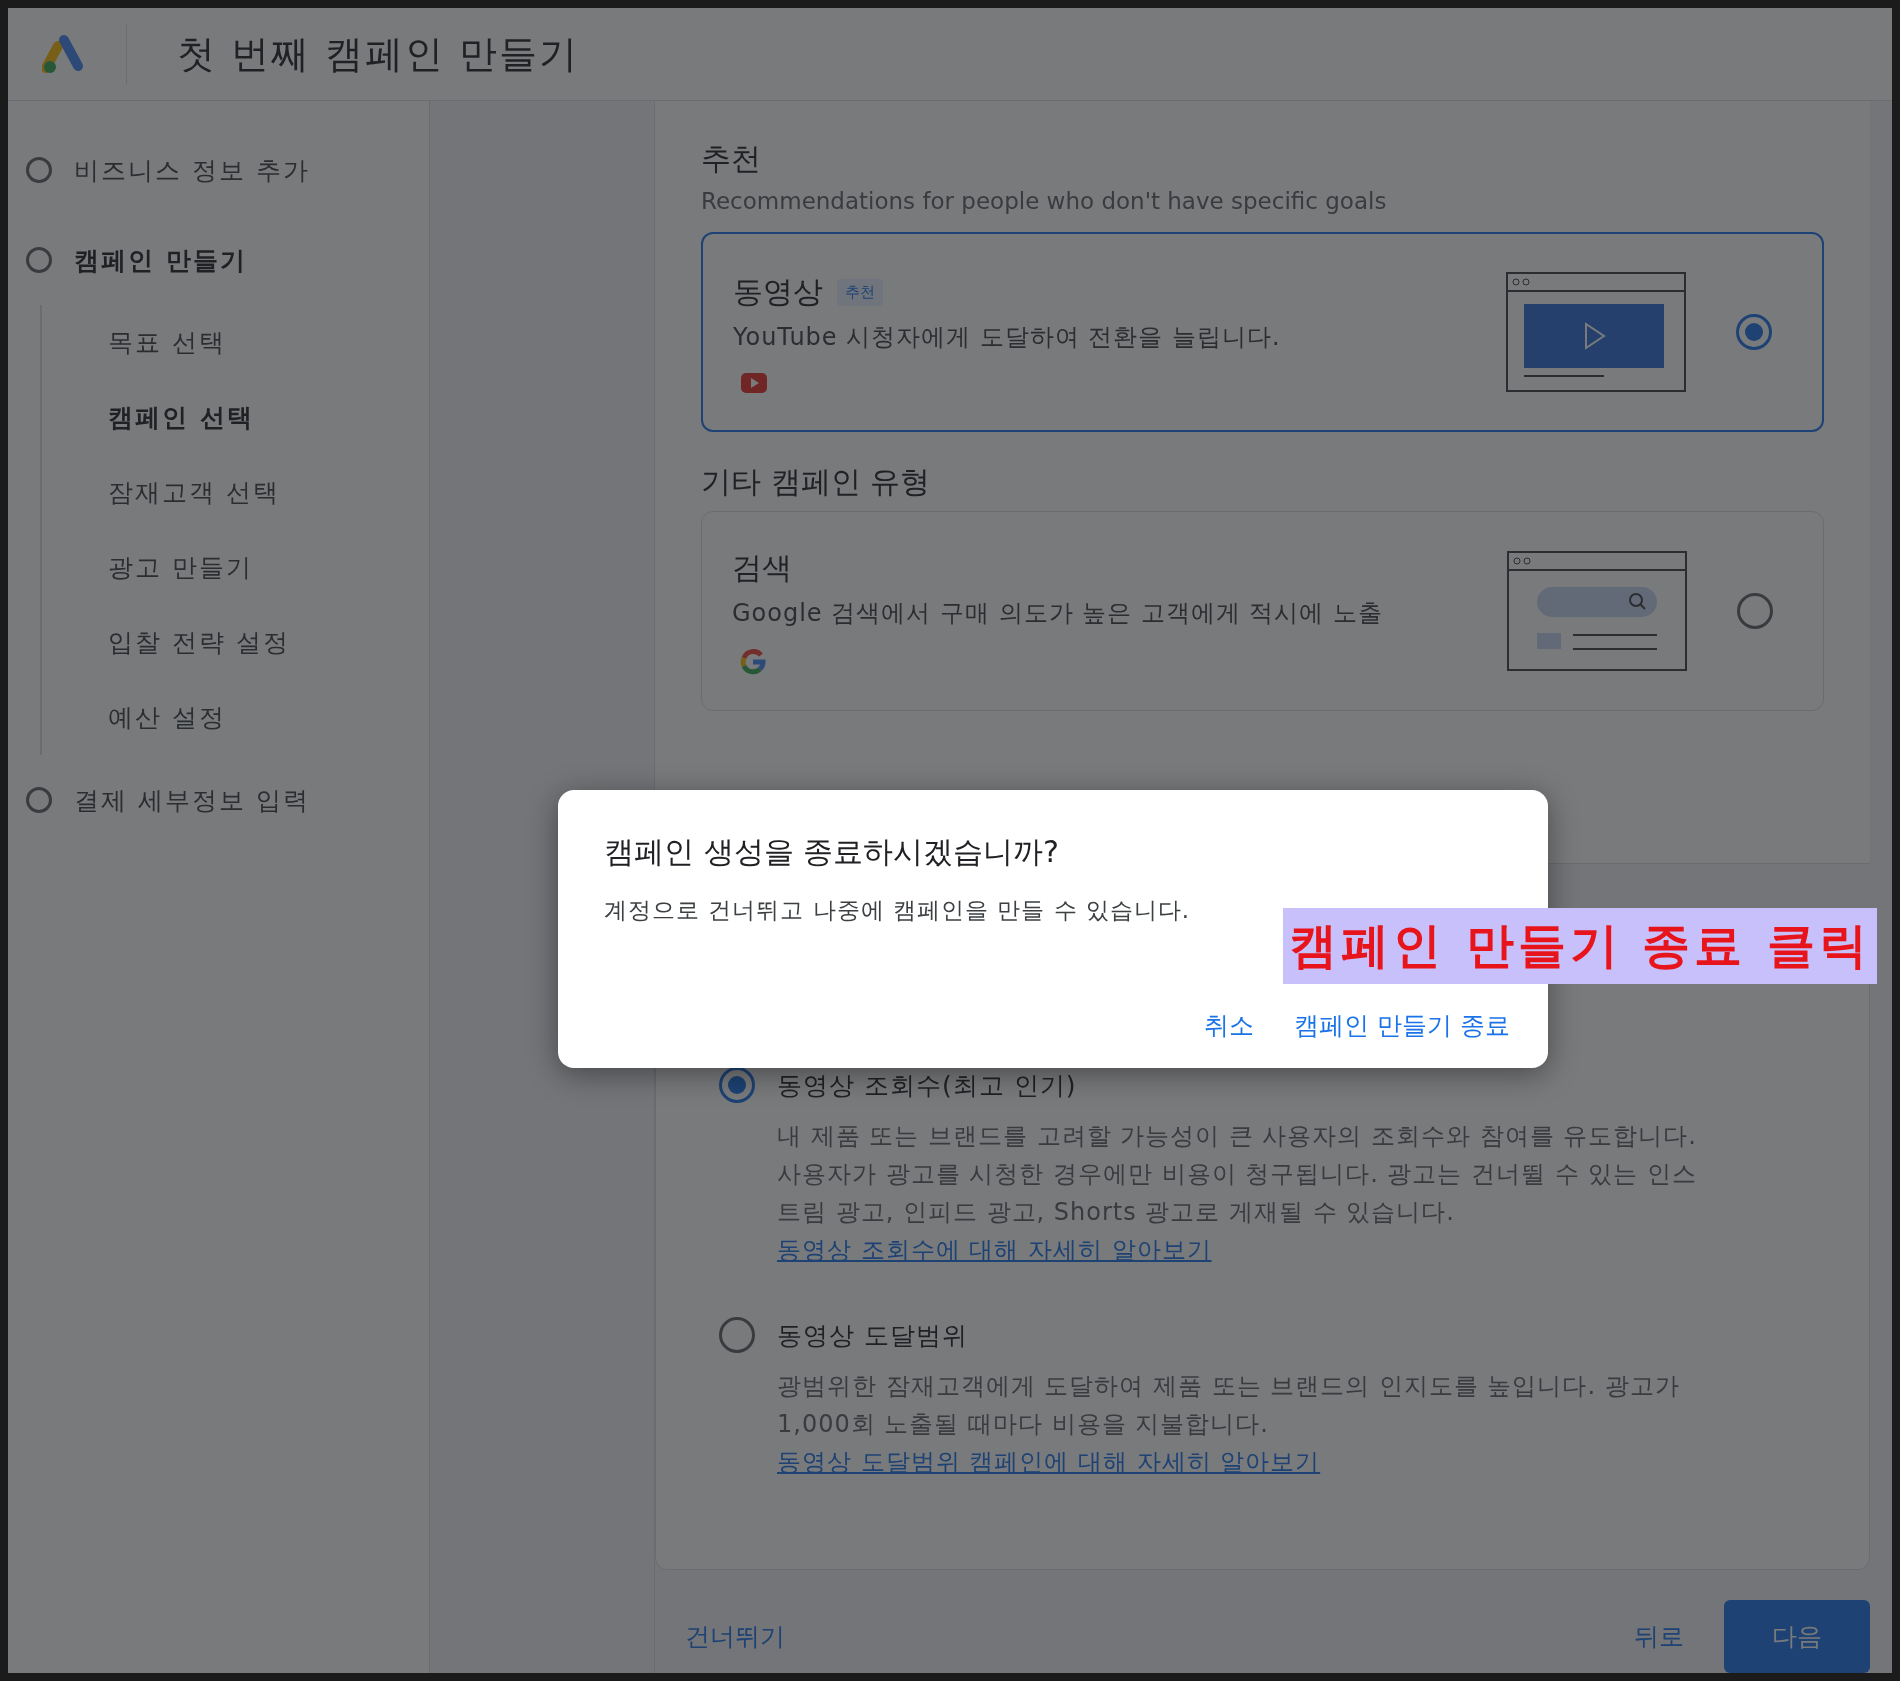 The image size is (1900, 1681). I want to click on substep-item: 목표 선택, so click(268, 342).